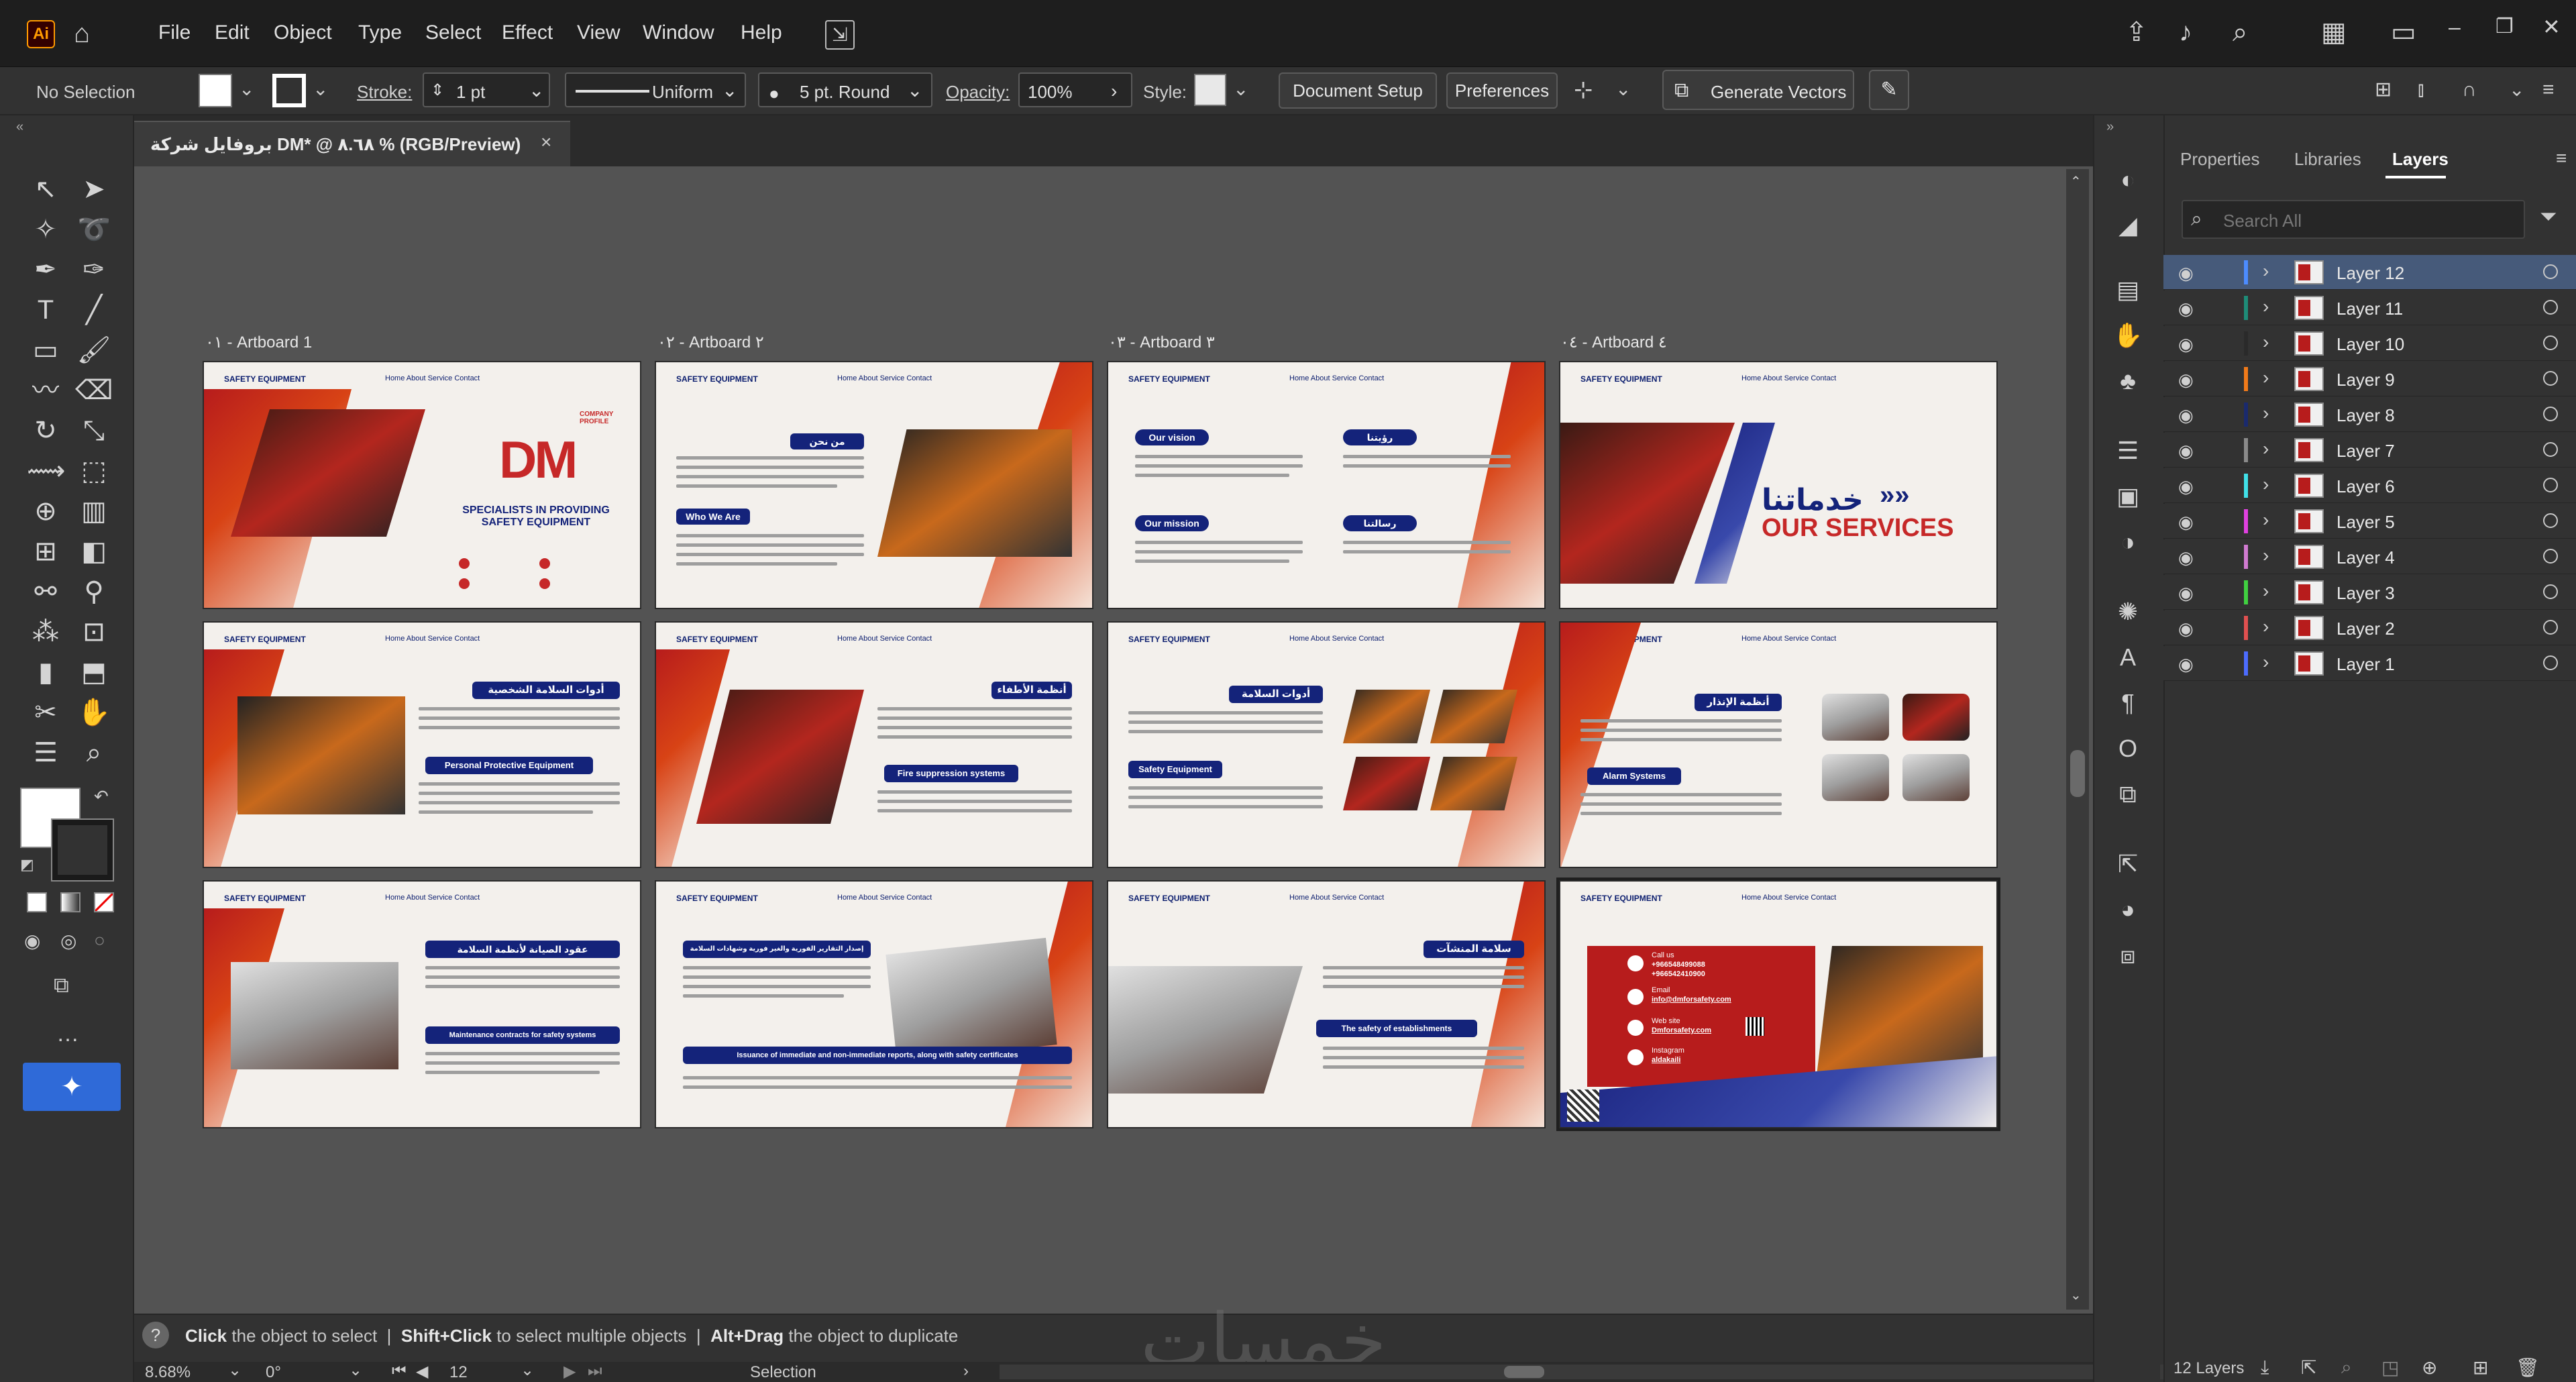 The width and height of the screenshot is (2576, 1382). Describe the element at coordinates (2383, 89) in the screenshot. I see `grid-icon: ⊞` at that location.